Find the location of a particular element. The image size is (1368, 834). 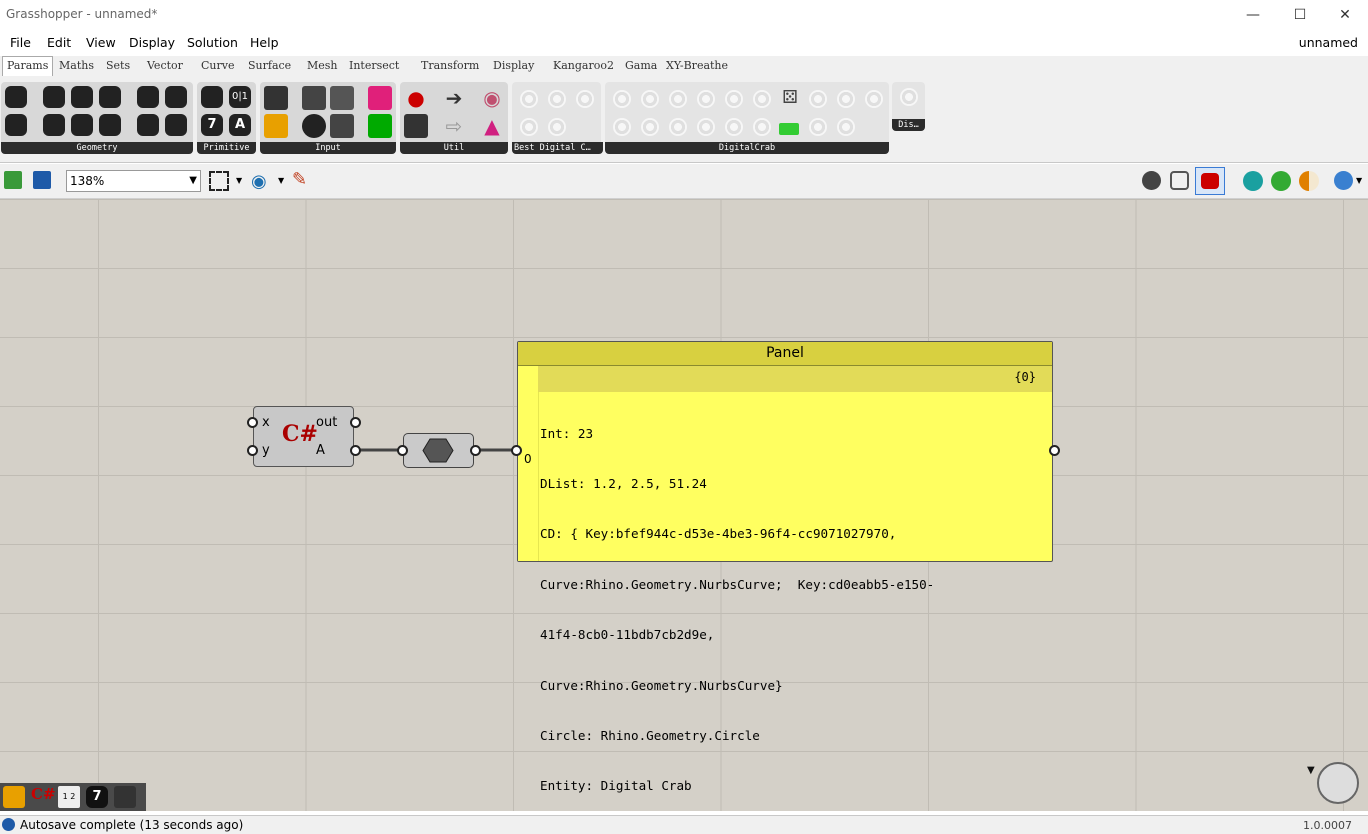

data-dam-icon: ◉ is located at coordinates (492, 98).